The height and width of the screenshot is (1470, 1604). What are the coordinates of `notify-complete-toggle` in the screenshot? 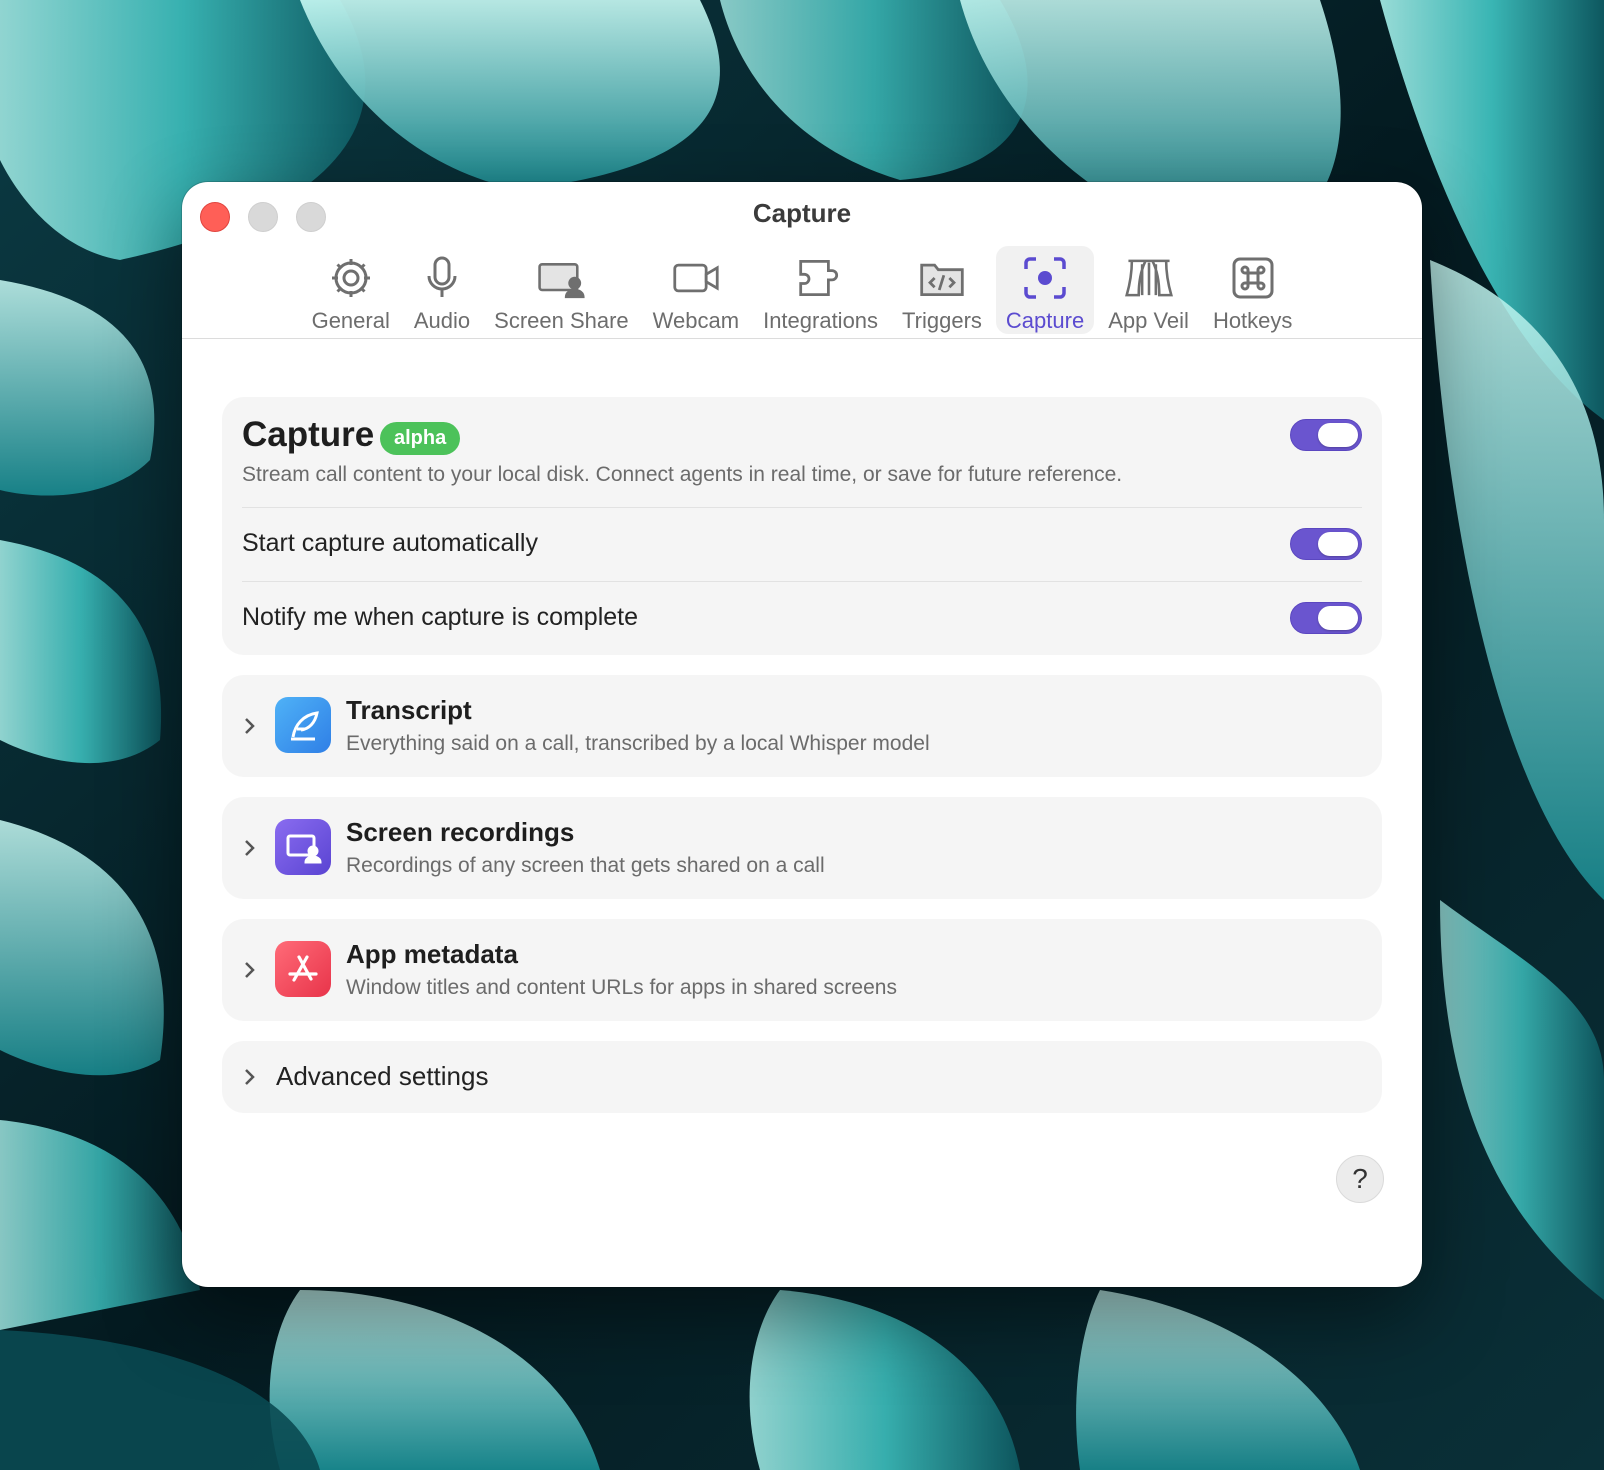 It's located at (1326, 618).